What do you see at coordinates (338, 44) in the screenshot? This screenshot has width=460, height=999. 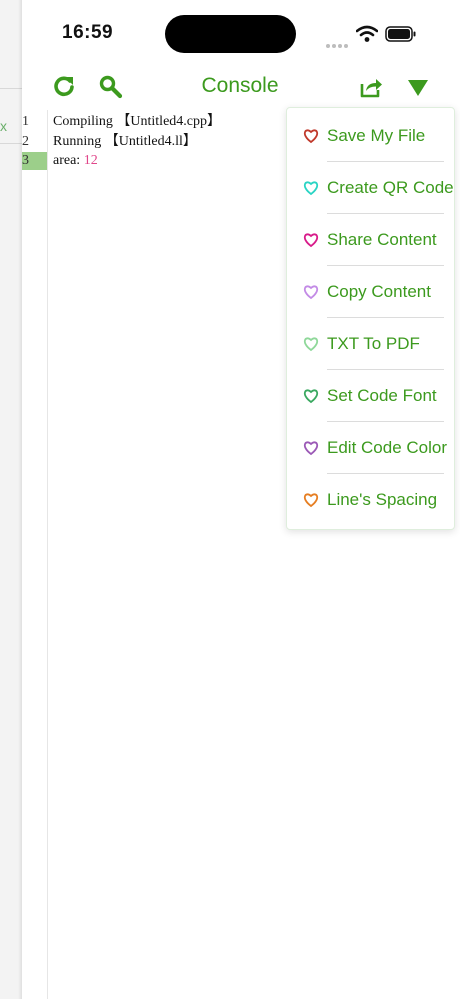 I see `cellular-signal-icon` at bounding box center [338, 44].